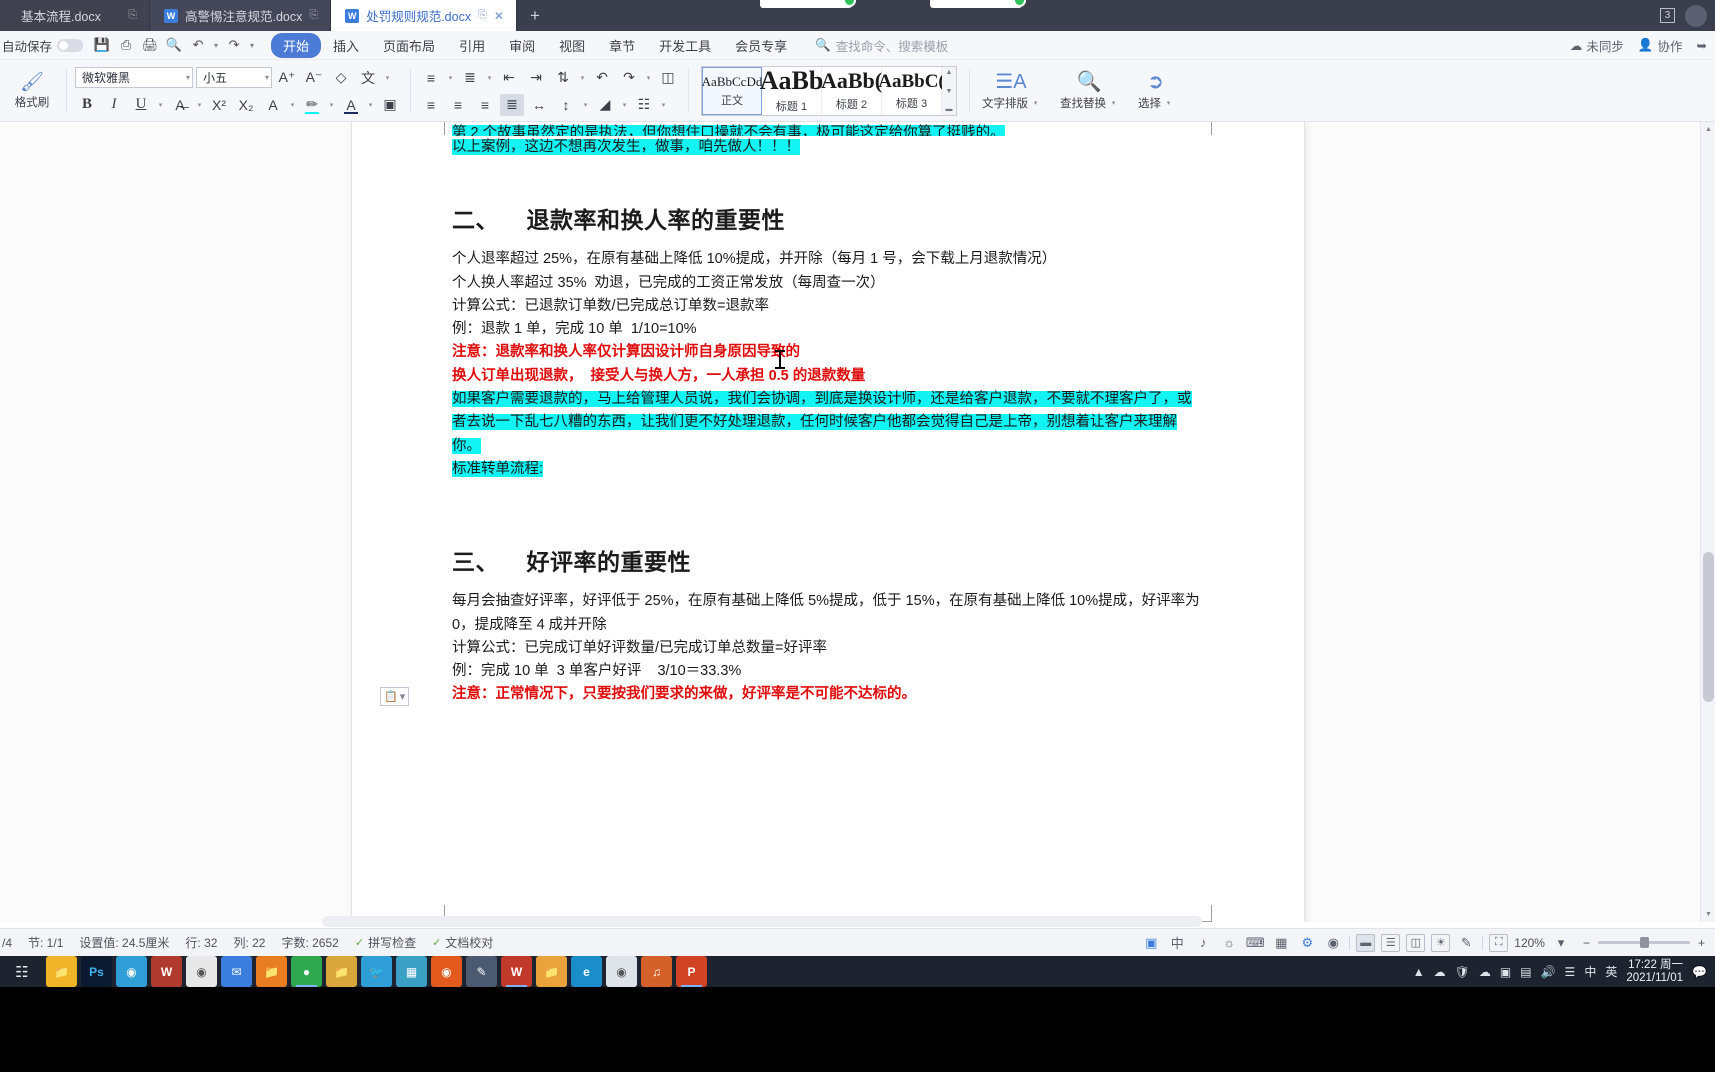 This screenshot has width=1715, height=1072. I want to click on section-indicator: 节: 1/1, so click(45, 942).